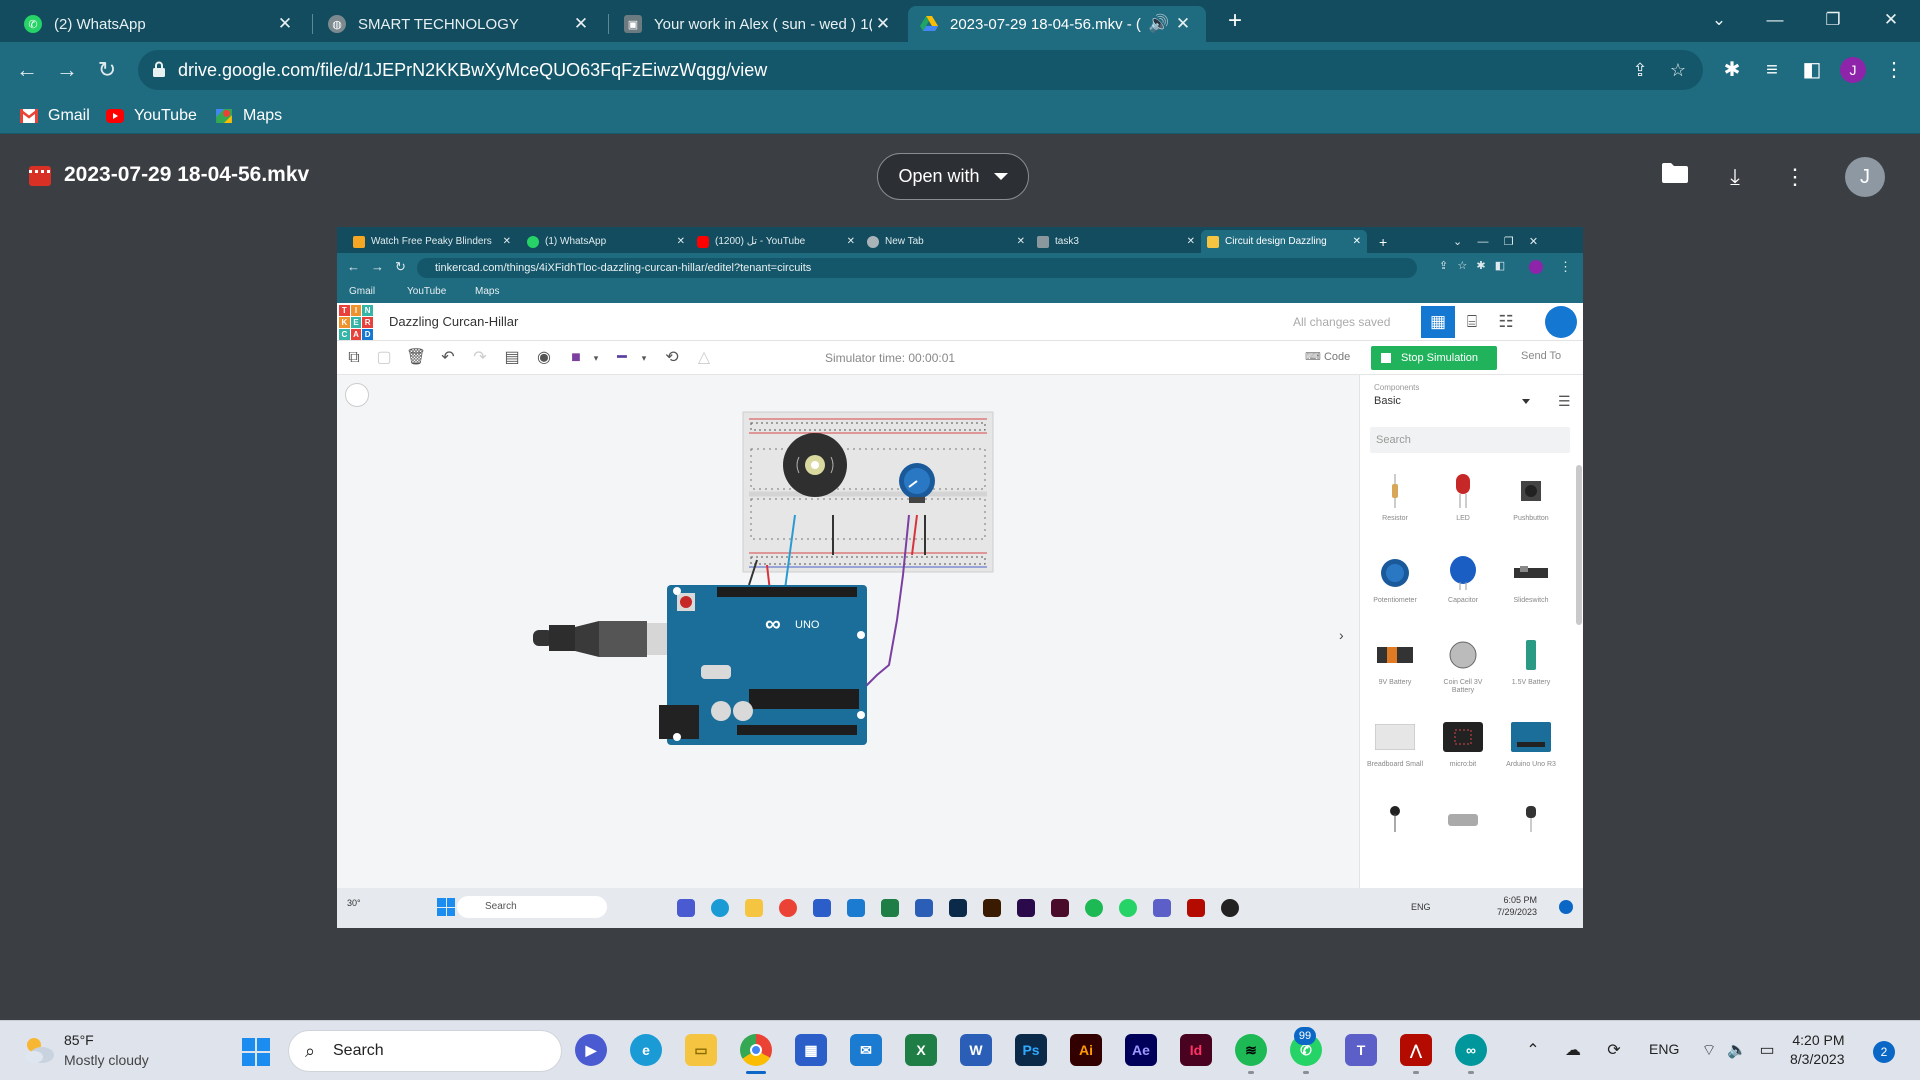 The height and width of the screenshot is (1080, 1920). I want to click on acrobat-icon: ⋀, so click(1416, 1054).